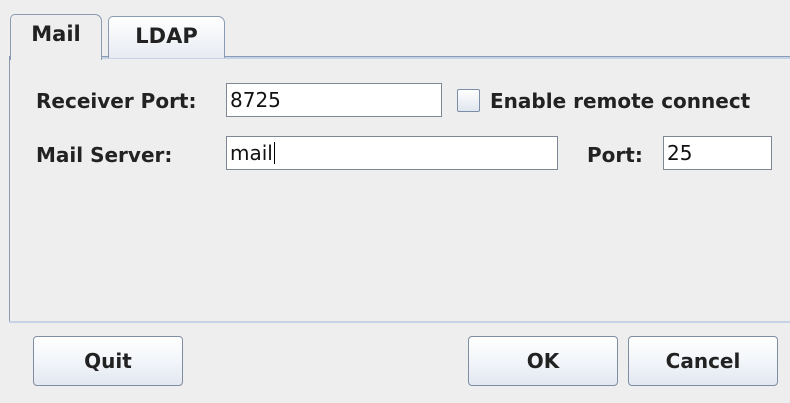 This screenshot has width=790, height=403. Describe the element at coordinates (274, 153) in the screenshot. I see `text-caret` at that location.